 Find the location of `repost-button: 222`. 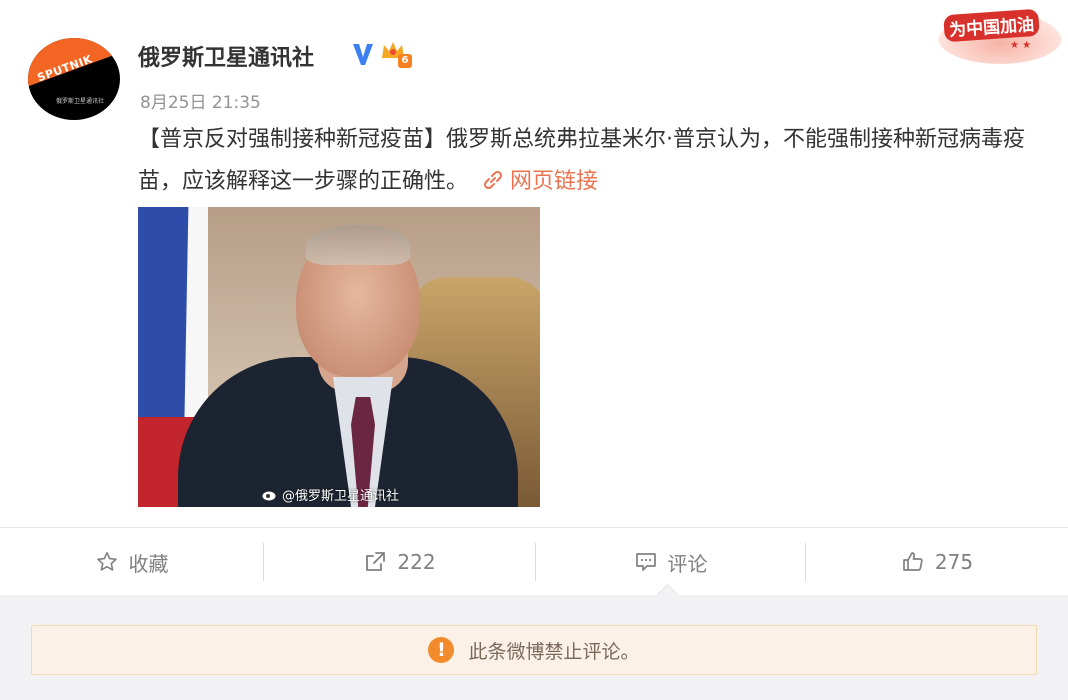

repost-button: 222 is located at coordinates (399, 562).